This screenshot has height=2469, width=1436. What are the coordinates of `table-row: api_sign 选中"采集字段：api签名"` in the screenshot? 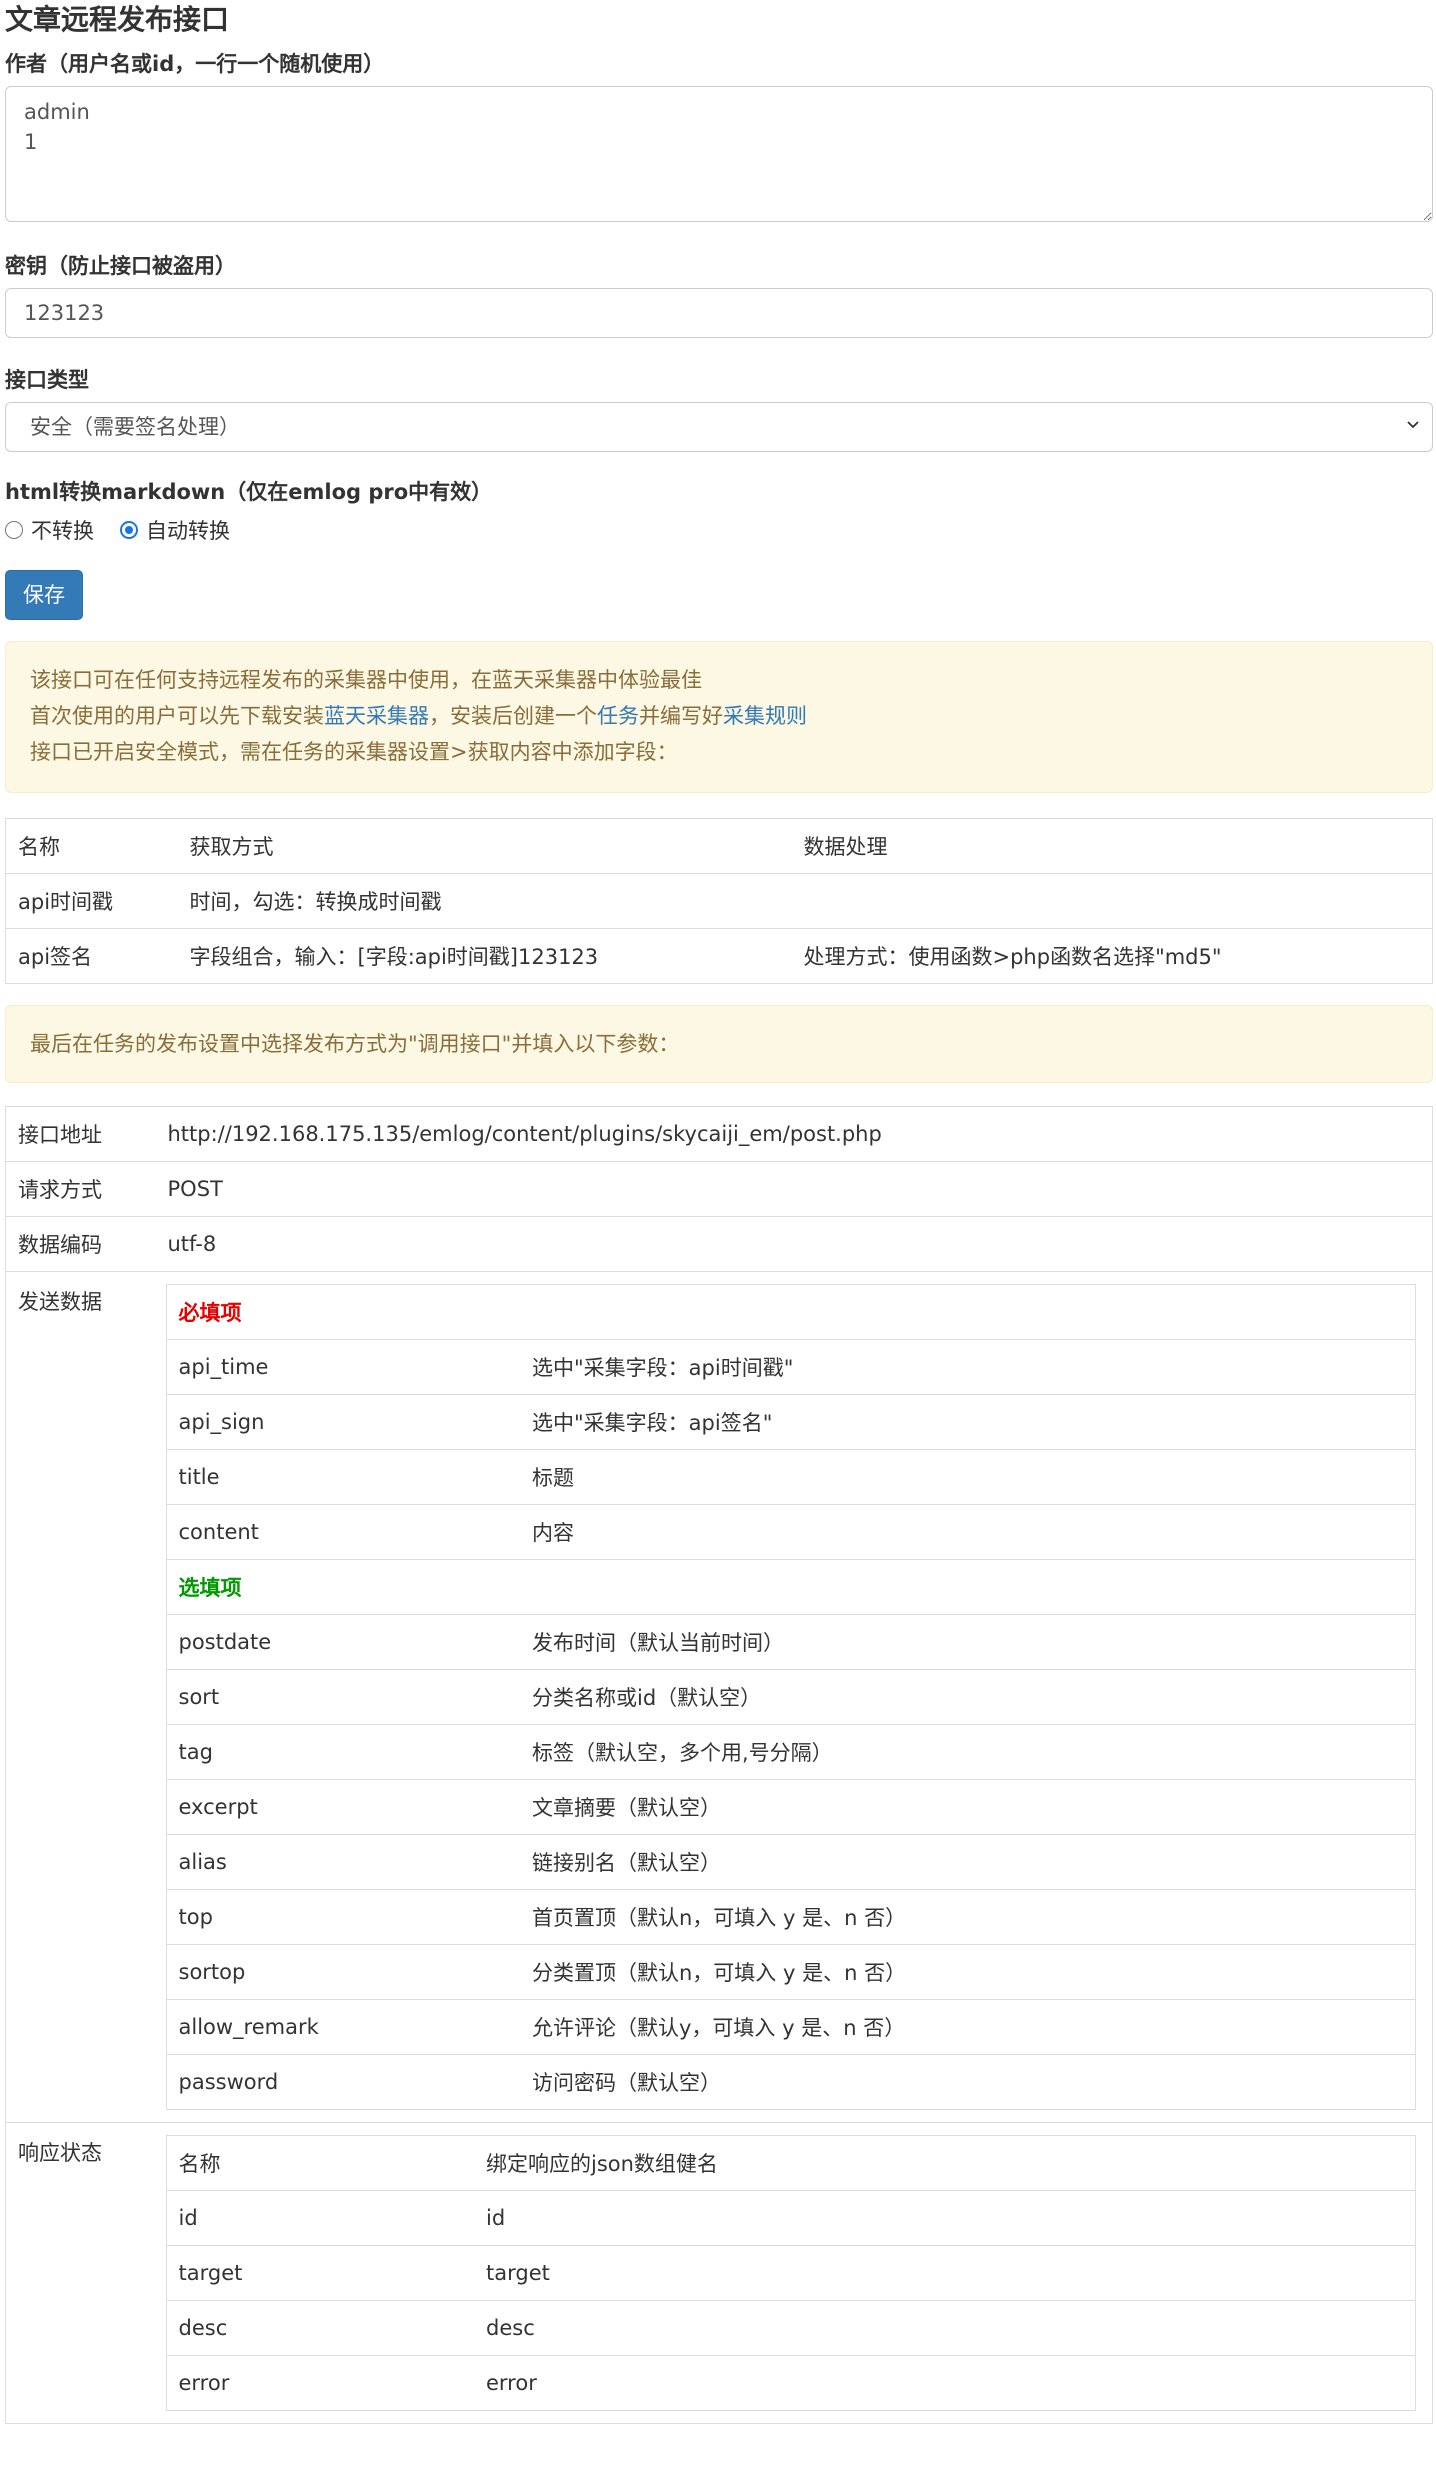 It's located at (790, 1422).